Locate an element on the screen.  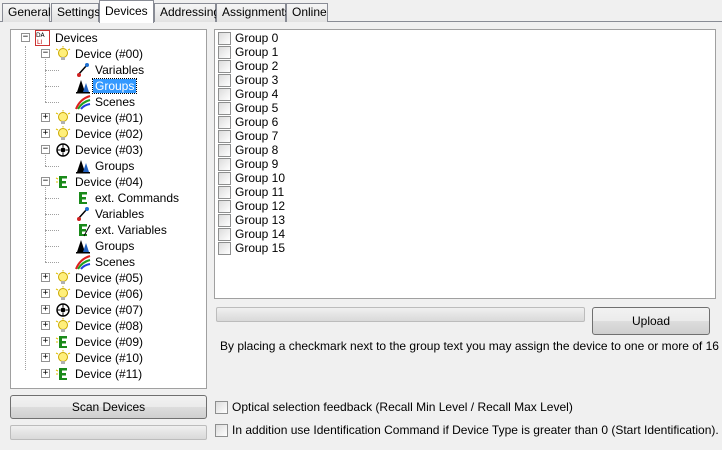
tree-item-device-10: Device (#10) is located at coordinates (100, 358).